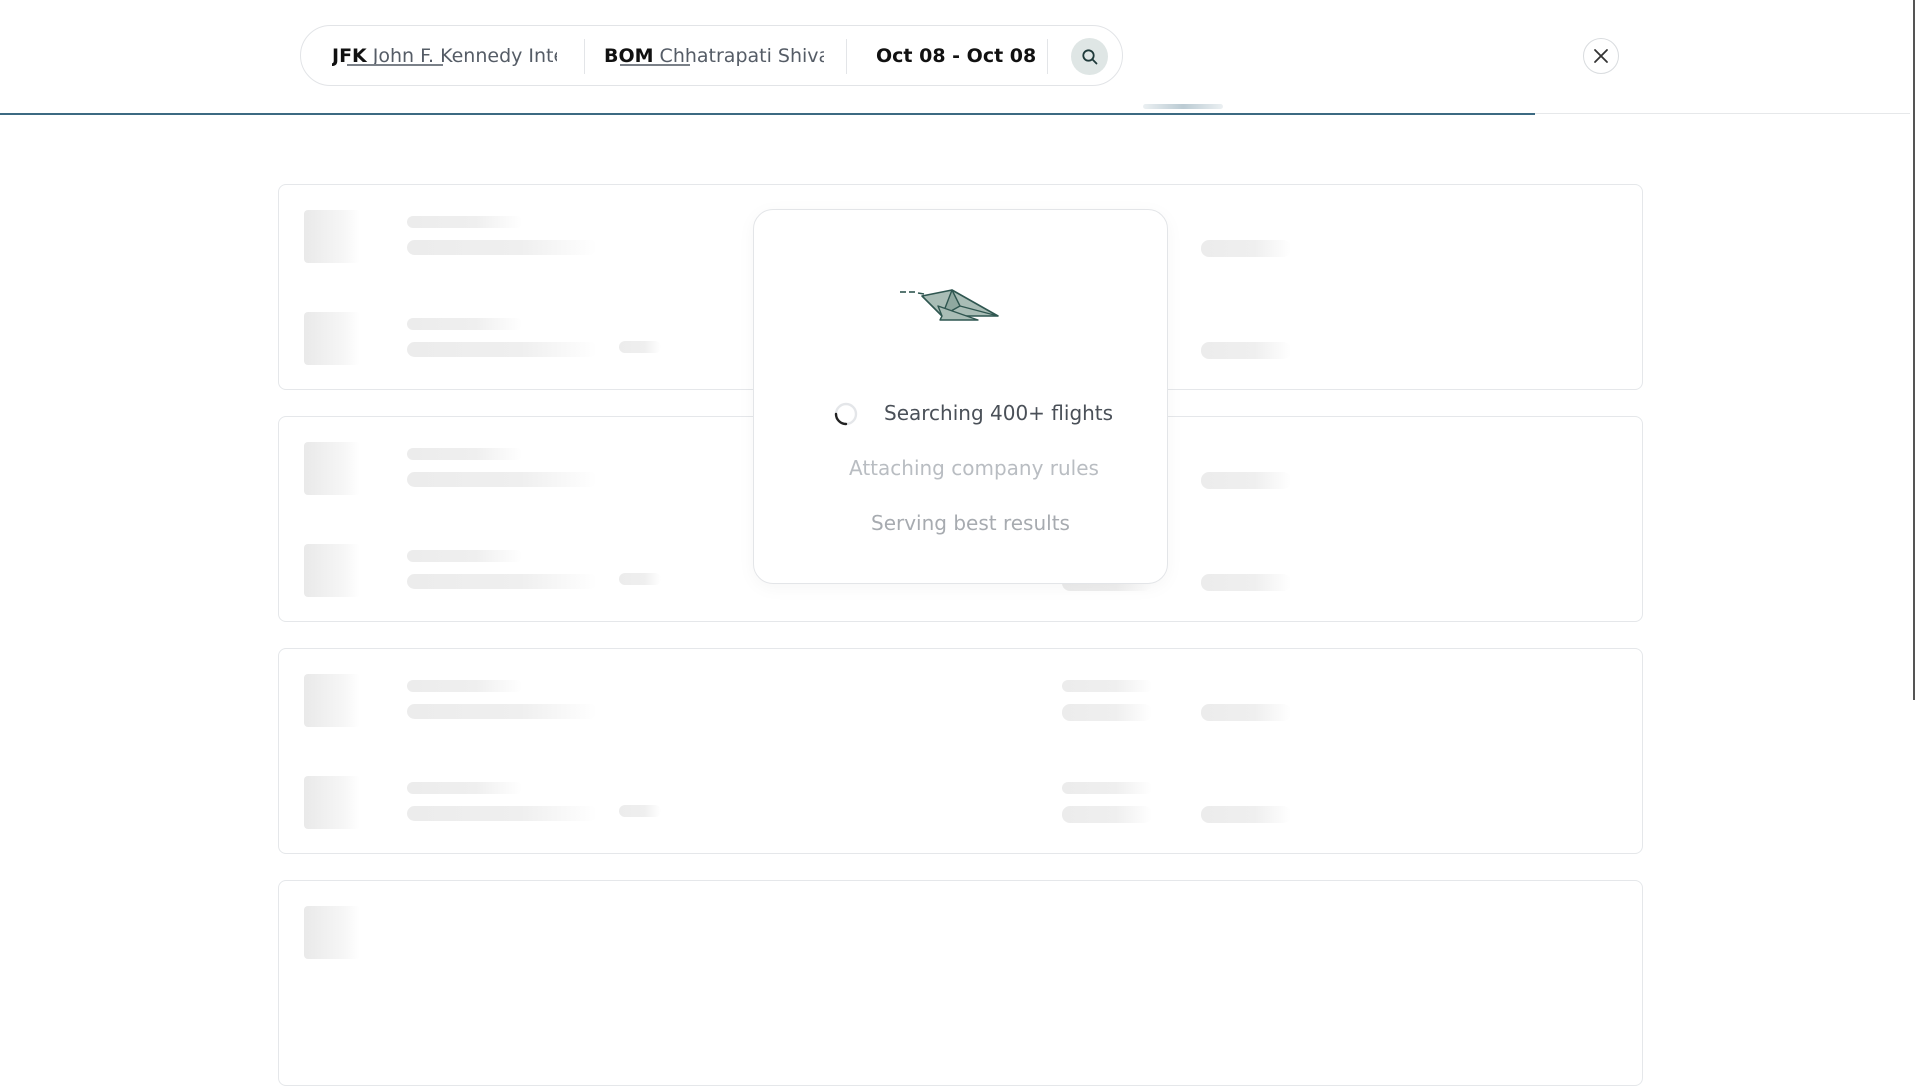 Image resolution: width=1919 pixels, height=1086 pixels. Describe the element at coordinates (767, 114) in the screenshot. I see `loading-progress-bar` at that location.